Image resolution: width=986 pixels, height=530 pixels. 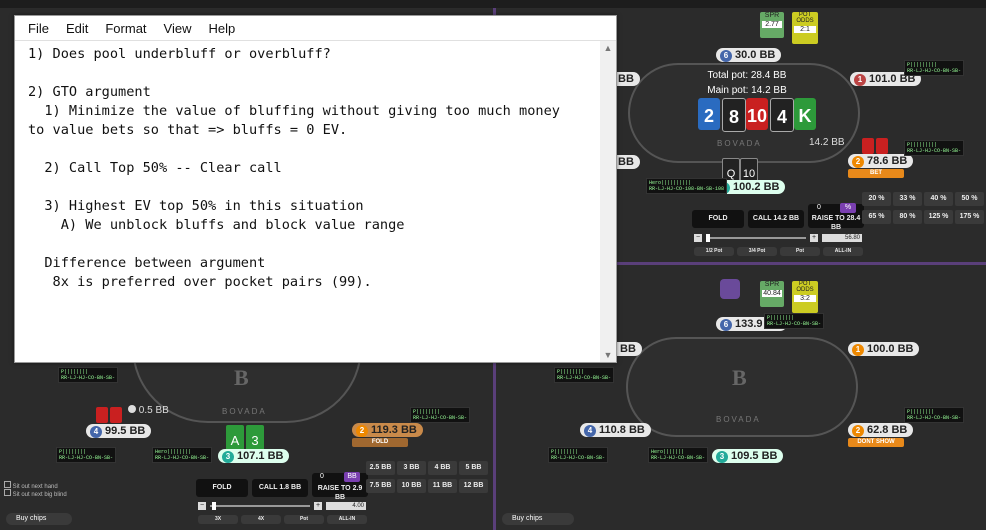 What do you see at coordinates (938, 217) in the screenshot?
I see `bet-size-button: 125 %` at bounding box center [938, 217].